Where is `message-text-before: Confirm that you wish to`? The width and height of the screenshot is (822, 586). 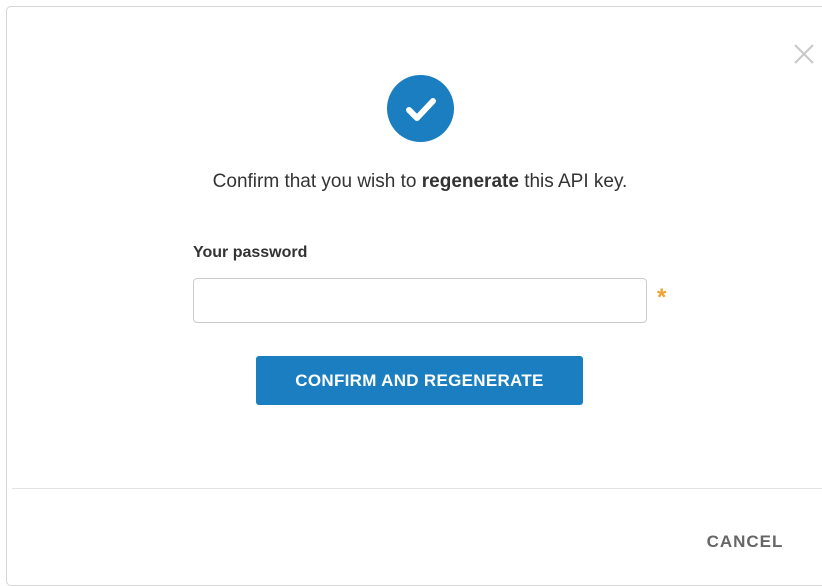 message-text-before: Confirm that you wish to is located at coordinates (317, 181).